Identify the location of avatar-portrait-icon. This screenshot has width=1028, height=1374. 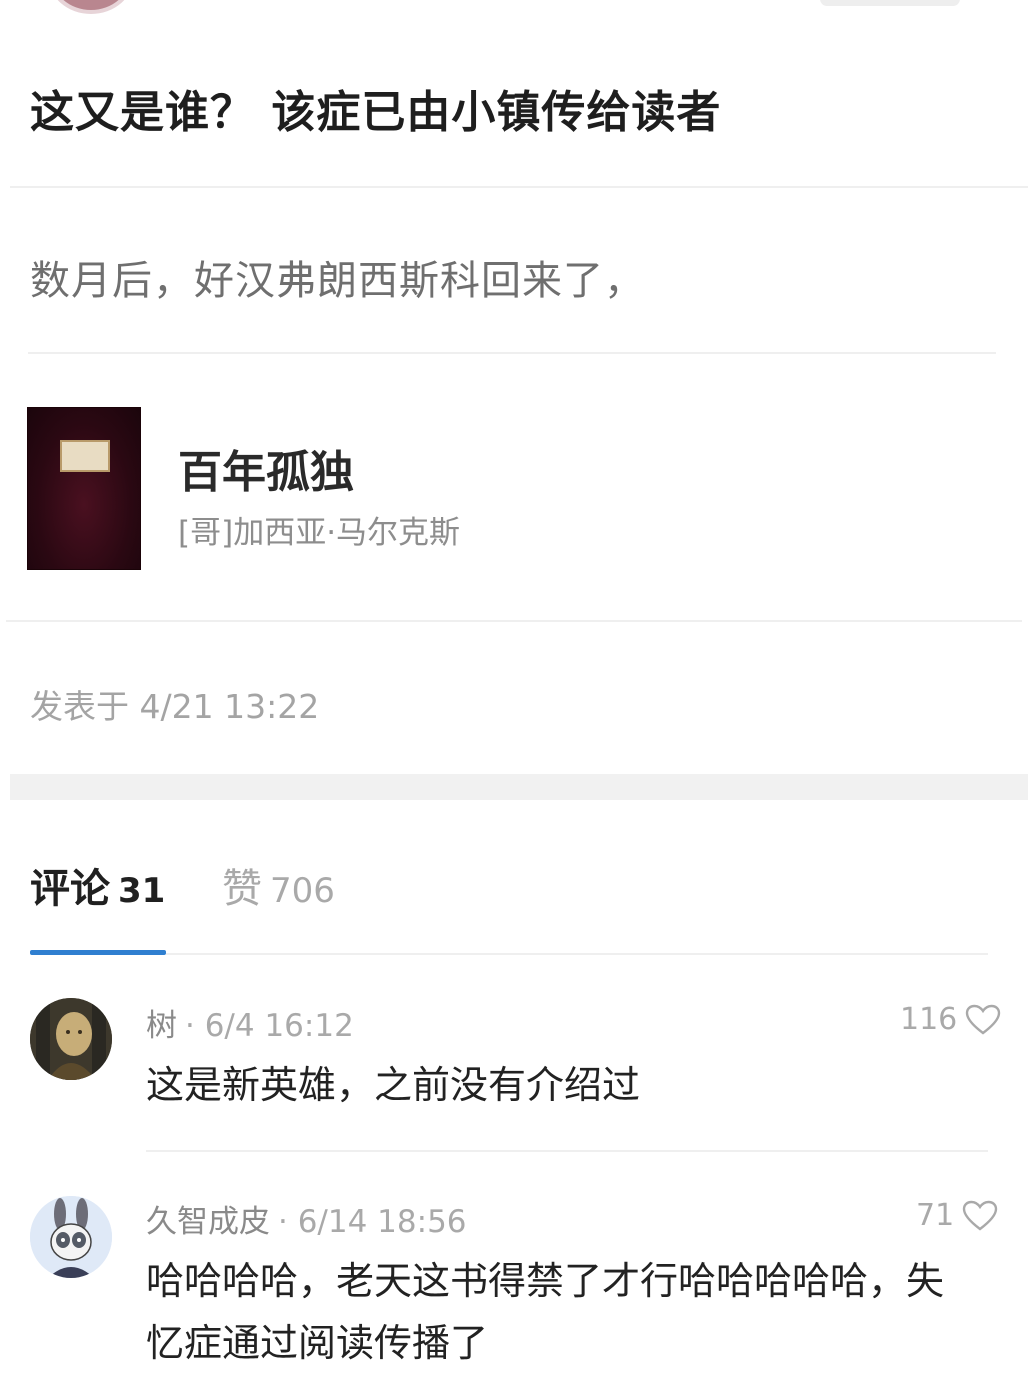
(71, 1039).